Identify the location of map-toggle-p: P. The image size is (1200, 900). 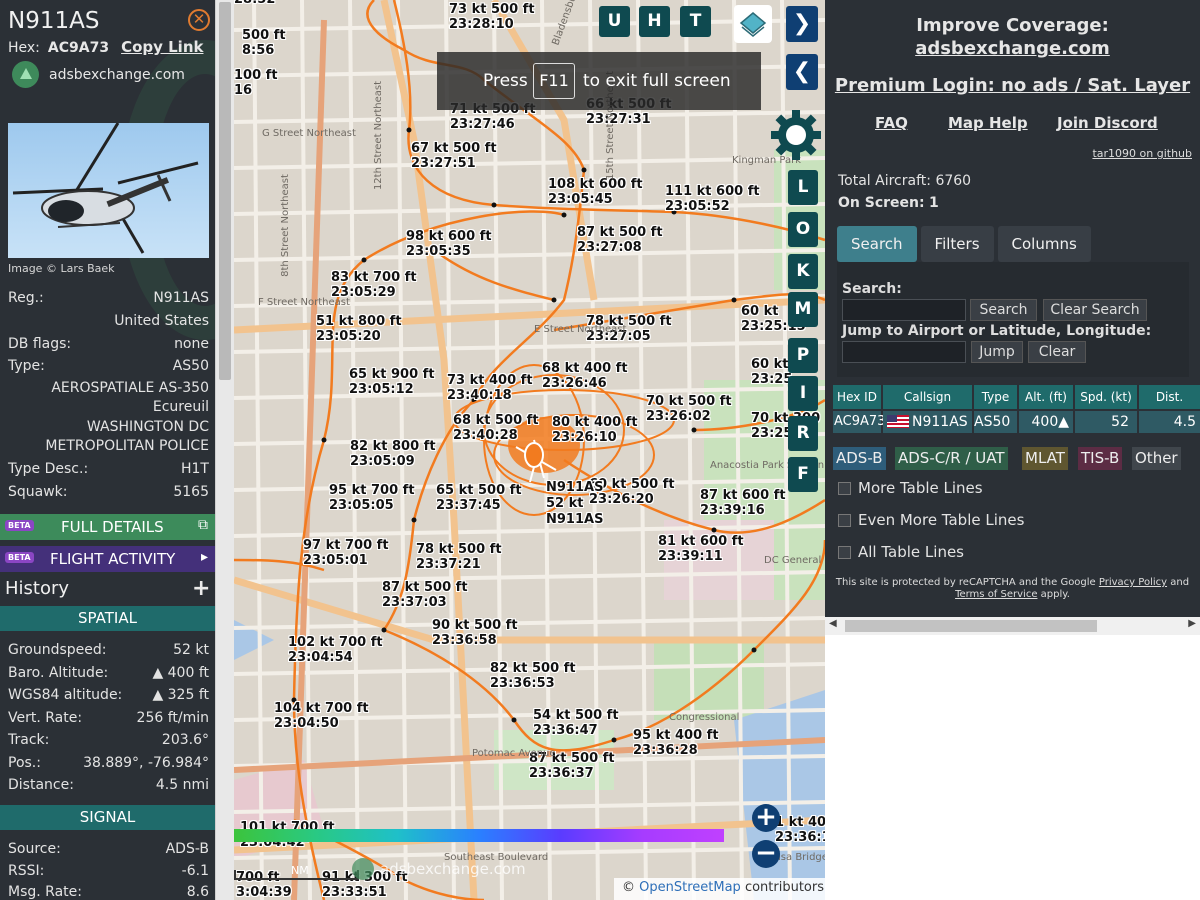
(803, 355).